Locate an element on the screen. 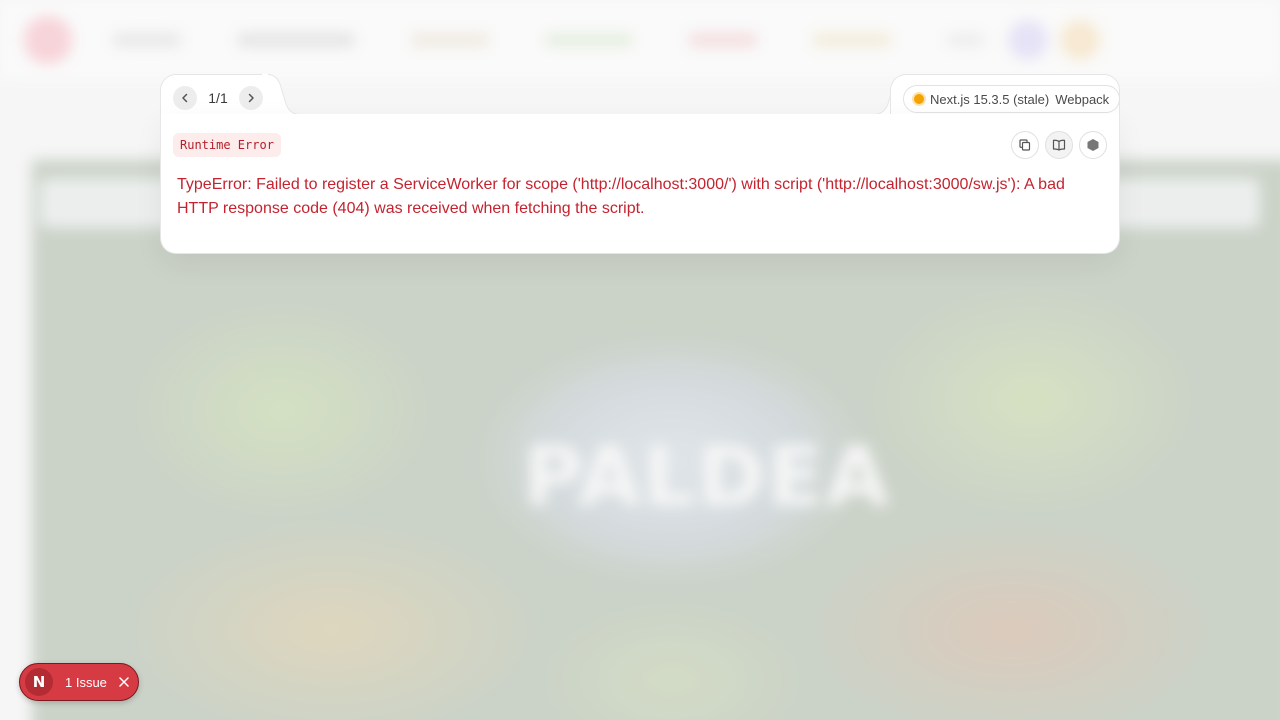 This screenshot has width=1280, height=720. close-icon is located at coordinates (124, 682).